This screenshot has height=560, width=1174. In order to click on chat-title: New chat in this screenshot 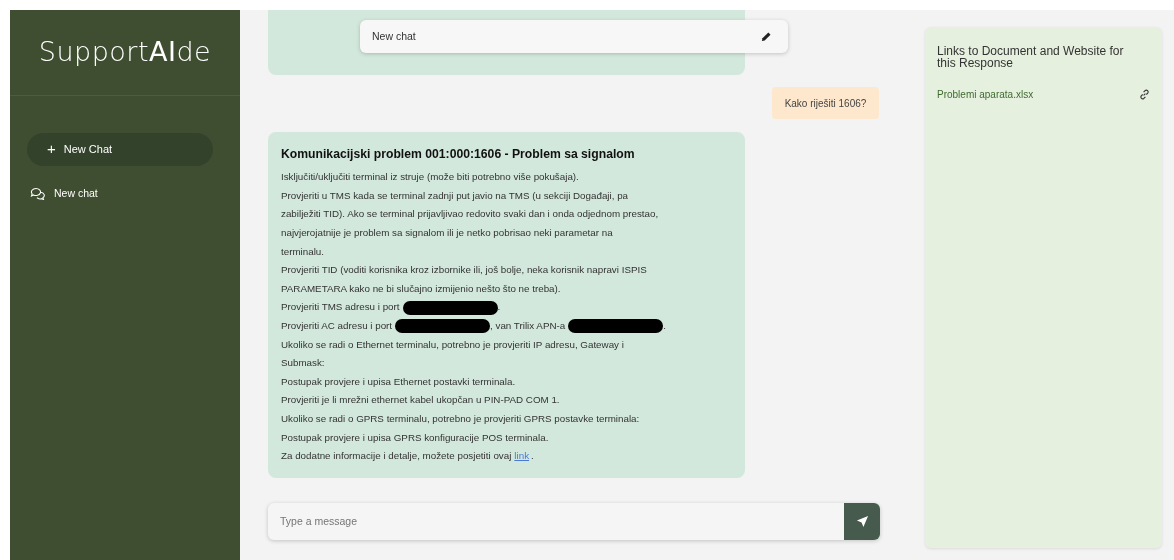, I will do `click(394, 36)`.